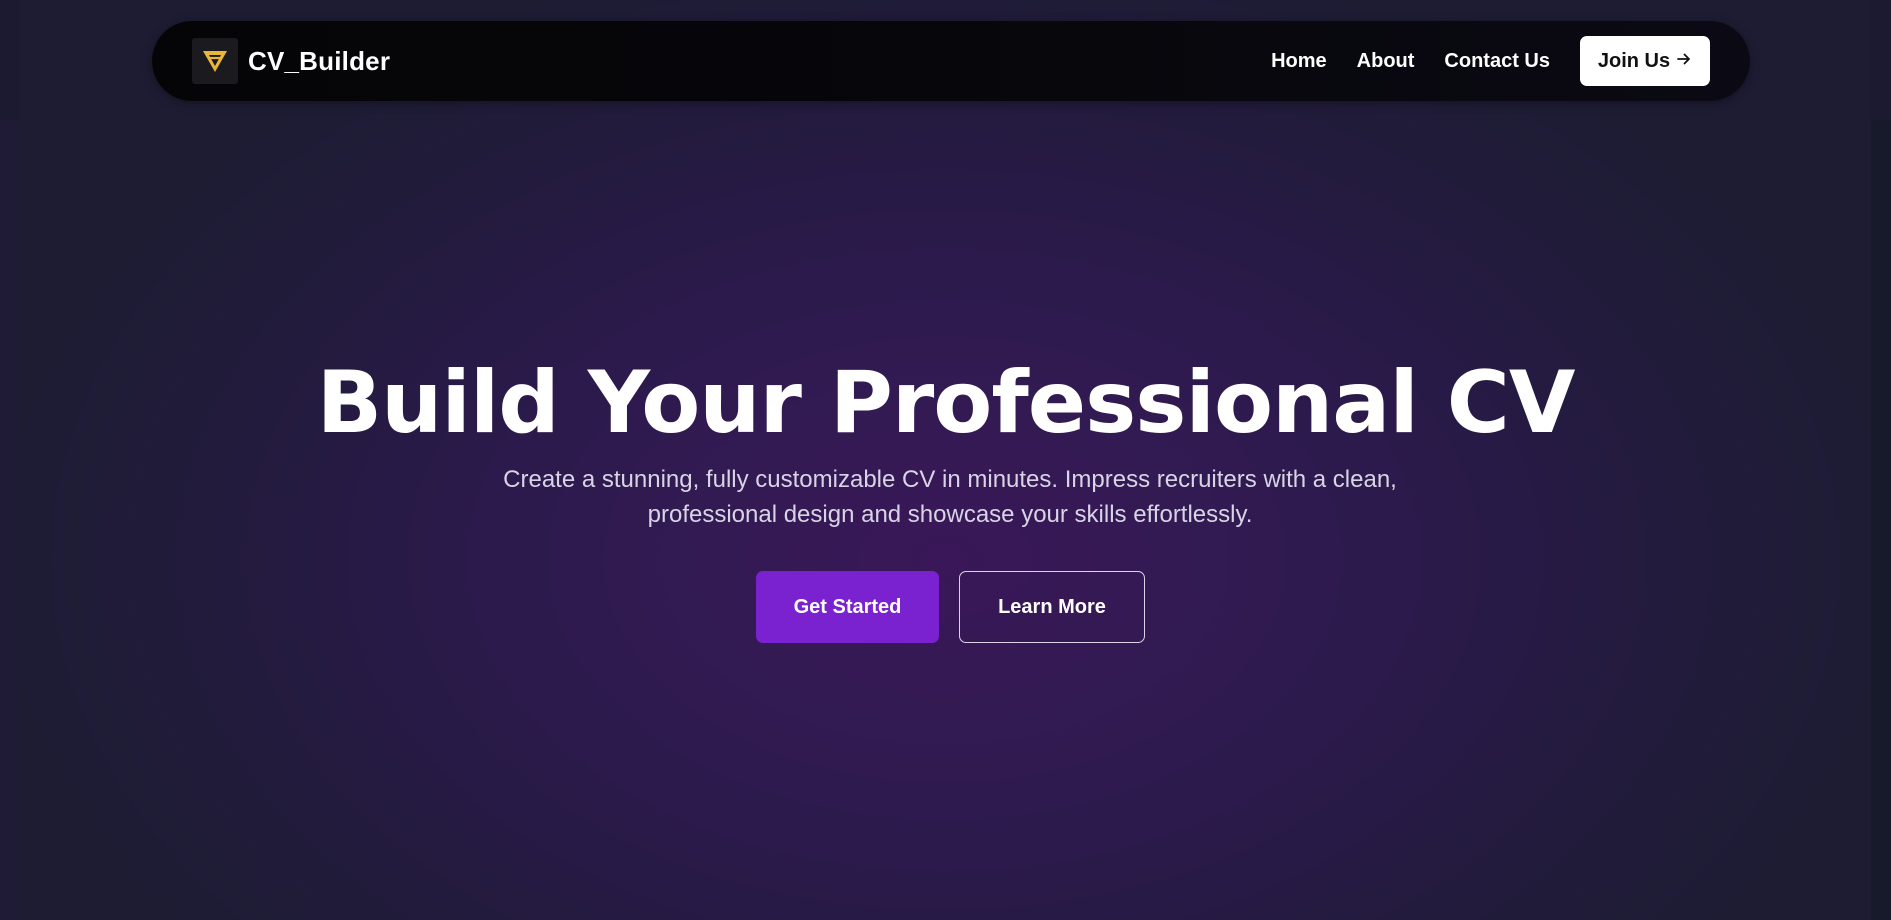 This screenshot has width=1891, height=920. I want to click on nav-link-home: Home, so click(1299, 61).